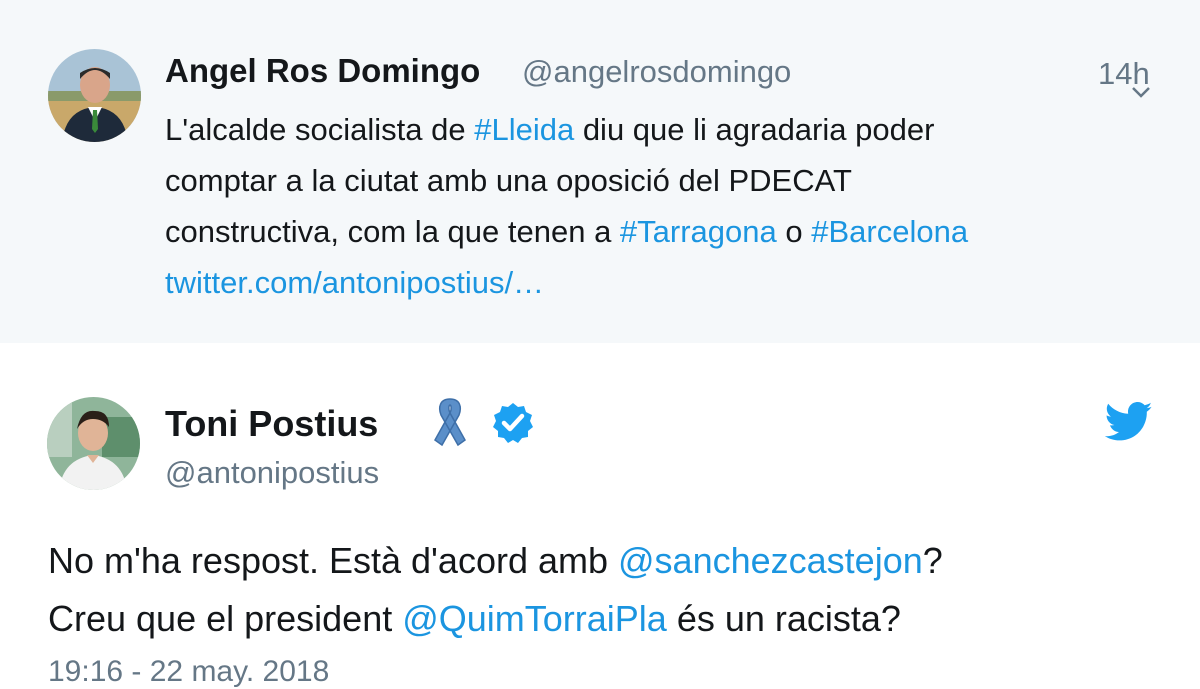  I want to click on text-run: o, so click(794, 231).